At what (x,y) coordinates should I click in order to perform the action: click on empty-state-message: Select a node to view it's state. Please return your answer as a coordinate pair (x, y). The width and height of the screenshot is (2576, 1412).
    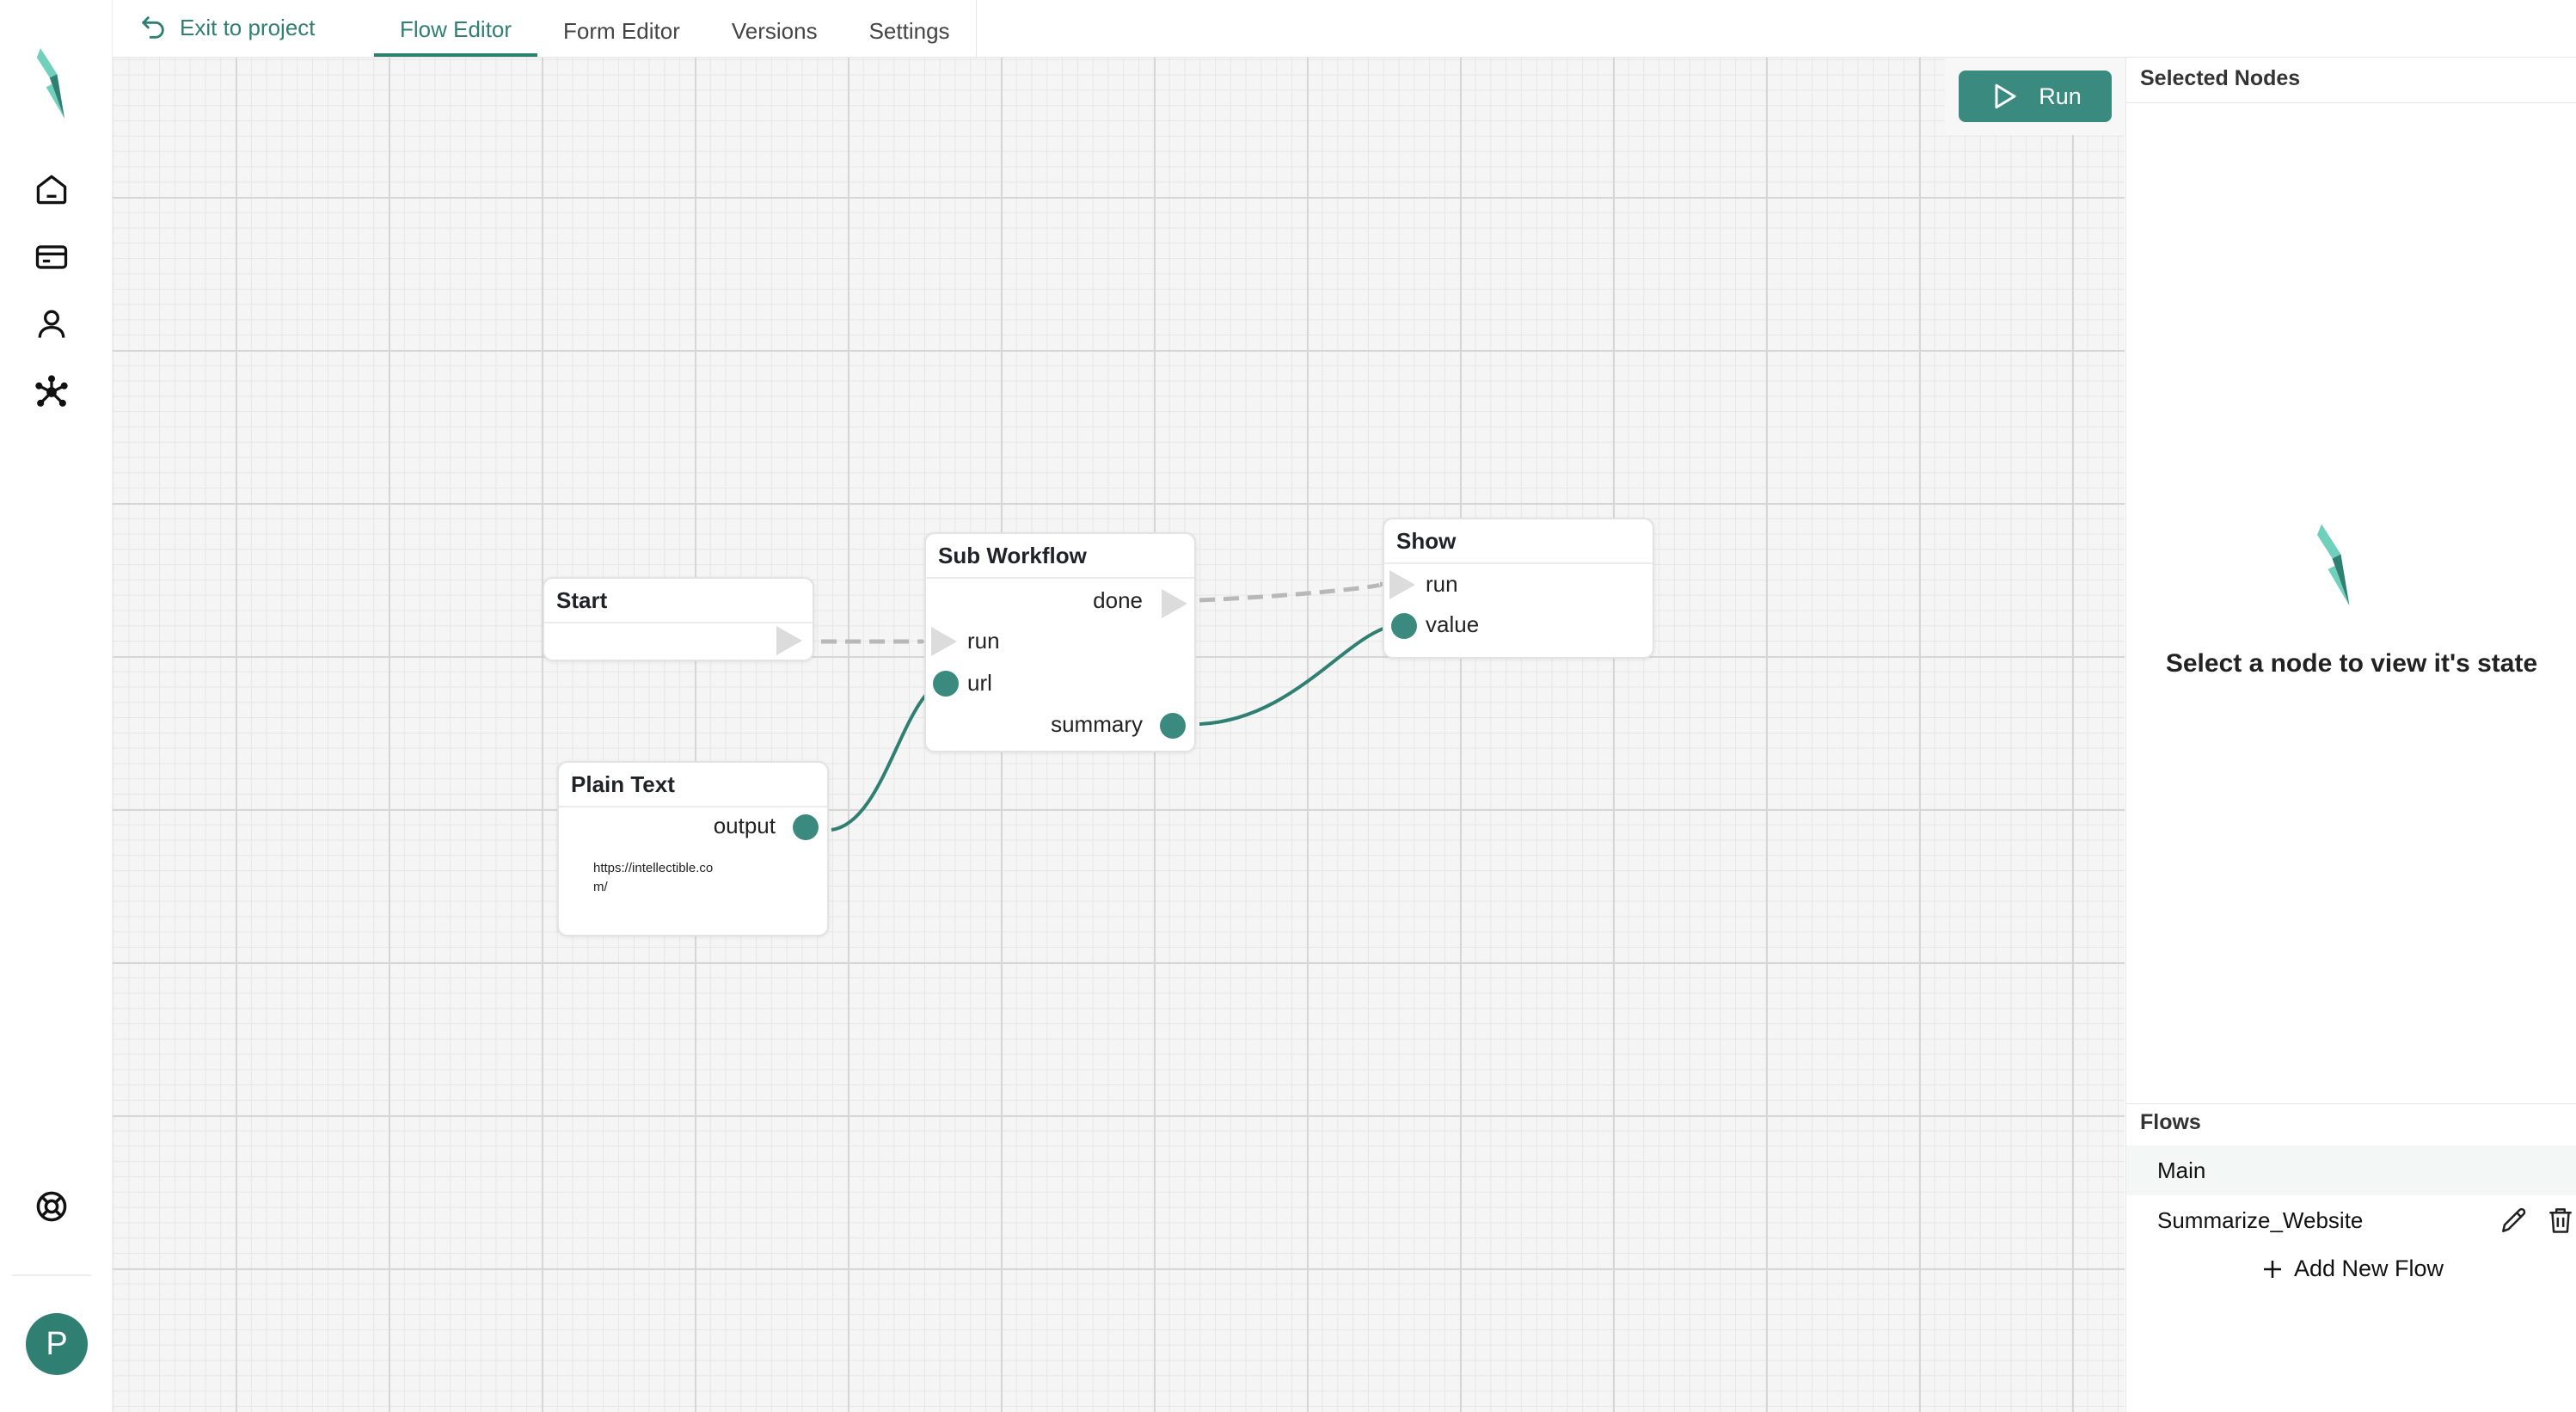
    Looking at the image, I should click on (2351, 663).